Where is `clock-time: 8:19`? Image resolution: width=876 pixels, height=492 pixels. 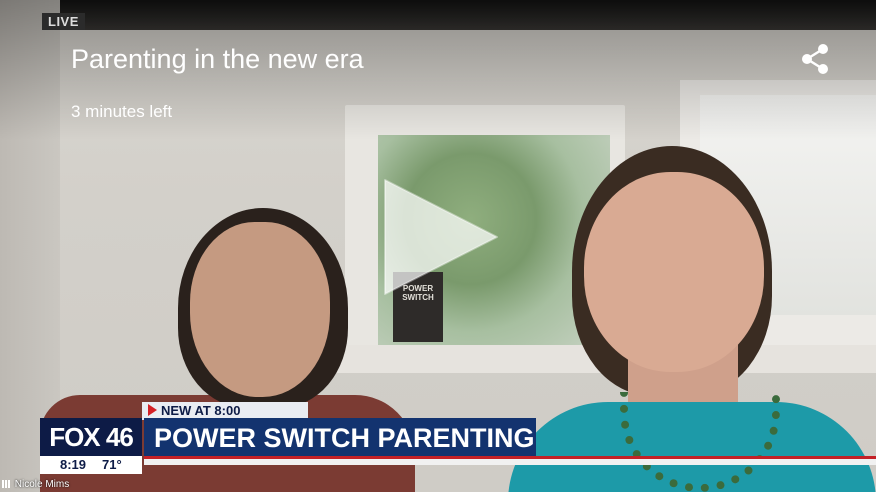
clock-time: 8:19 is located at coordinates (73, 464).